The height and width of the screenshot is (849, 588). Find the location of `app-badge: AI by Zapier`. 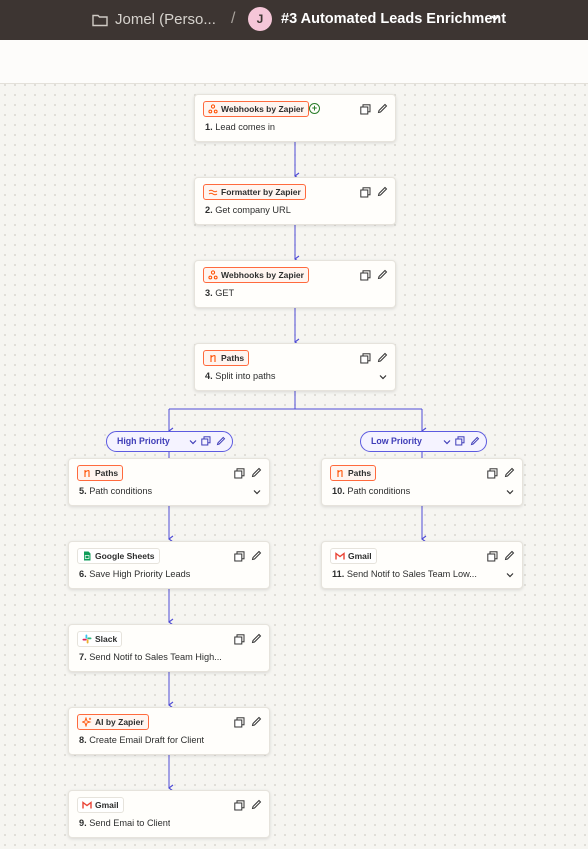

app-badge: AI by Zapier is located at coordinates (113, 722).